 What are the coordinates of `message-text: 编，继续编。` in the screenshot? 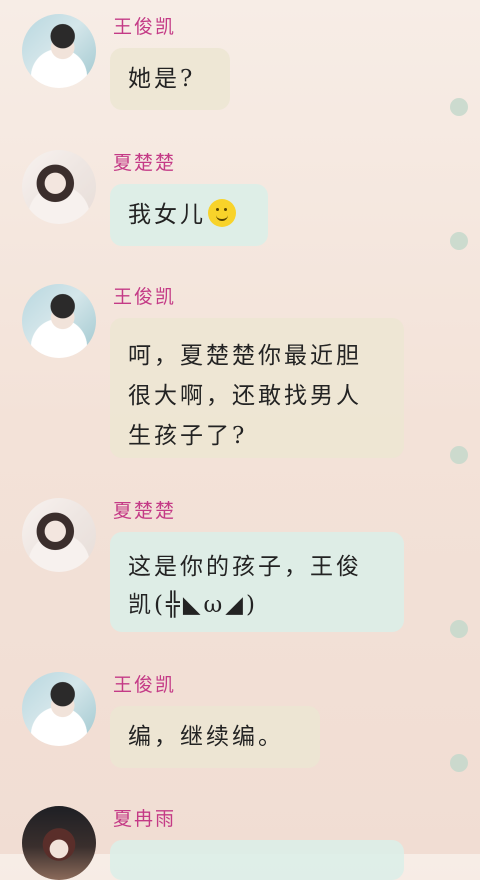 It's located at (206, 737).